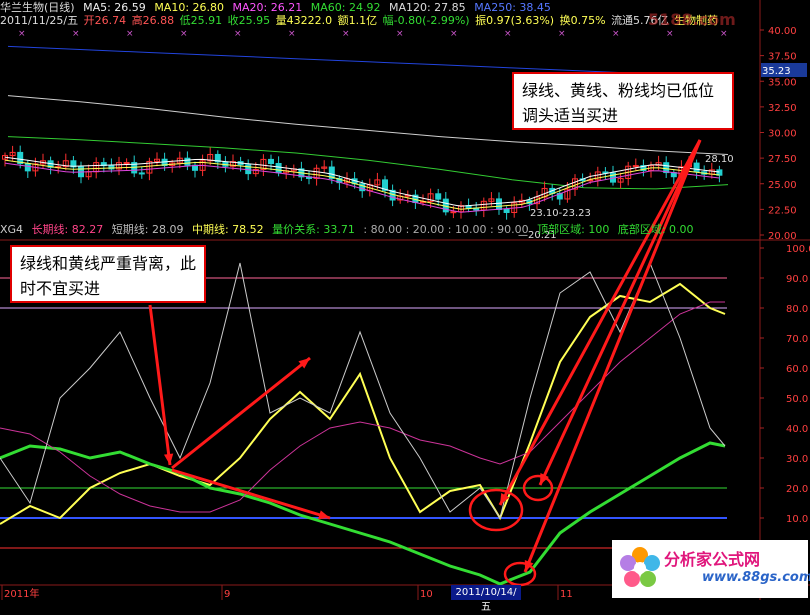 This screenshot has width=810, height=615. What do you see at coordinates (782, 236) in the screenshot?
I see `price-tick-label: 20.00` at bounding box center [782, 236].